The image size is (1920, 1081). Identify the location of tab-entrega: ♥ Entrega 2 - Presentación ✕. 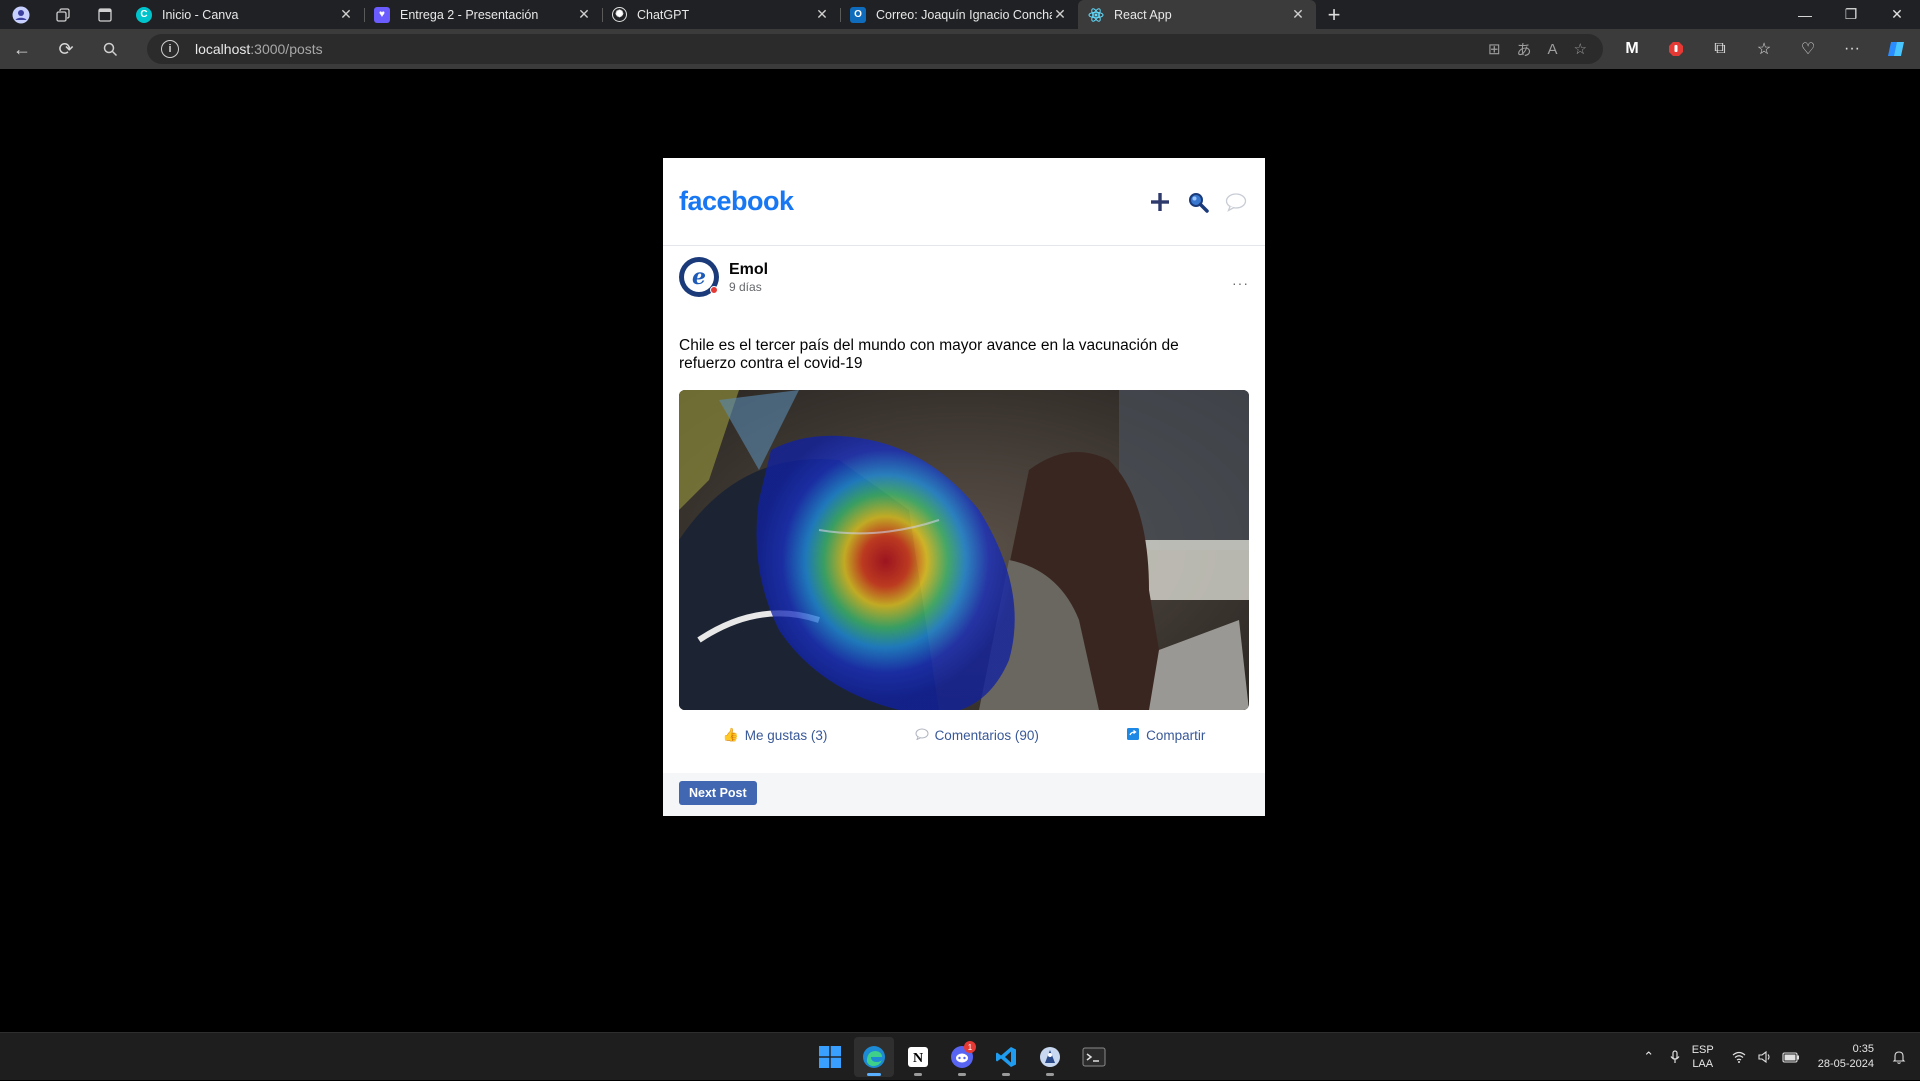
(483, 14).